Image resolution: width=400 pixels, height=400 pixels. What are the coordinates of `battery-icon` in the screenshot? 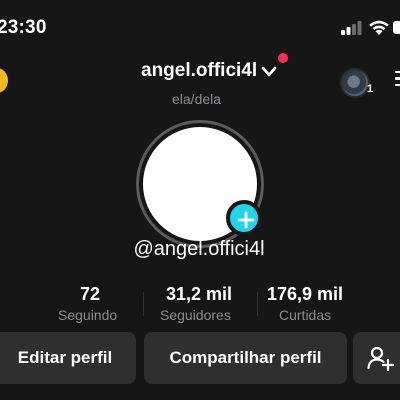 It's located at (396, 27).